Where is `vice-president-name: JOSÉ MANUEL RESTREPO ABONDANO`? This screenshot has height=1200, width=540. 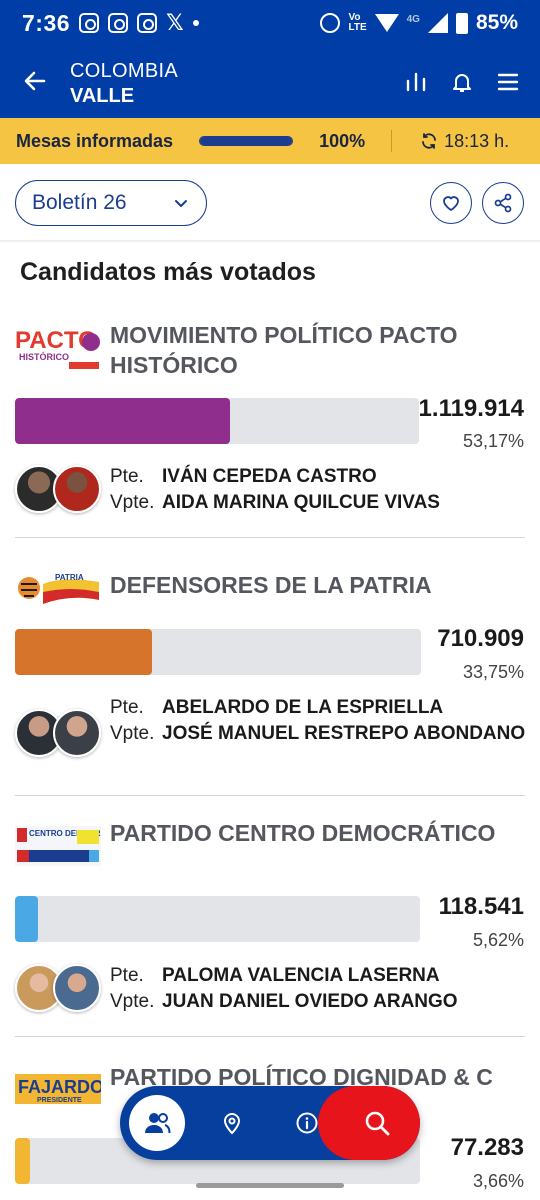
vice-president-name: JOSÉ MANUEL RESTREPO ABONDANO is located at coordinates (344, 733).